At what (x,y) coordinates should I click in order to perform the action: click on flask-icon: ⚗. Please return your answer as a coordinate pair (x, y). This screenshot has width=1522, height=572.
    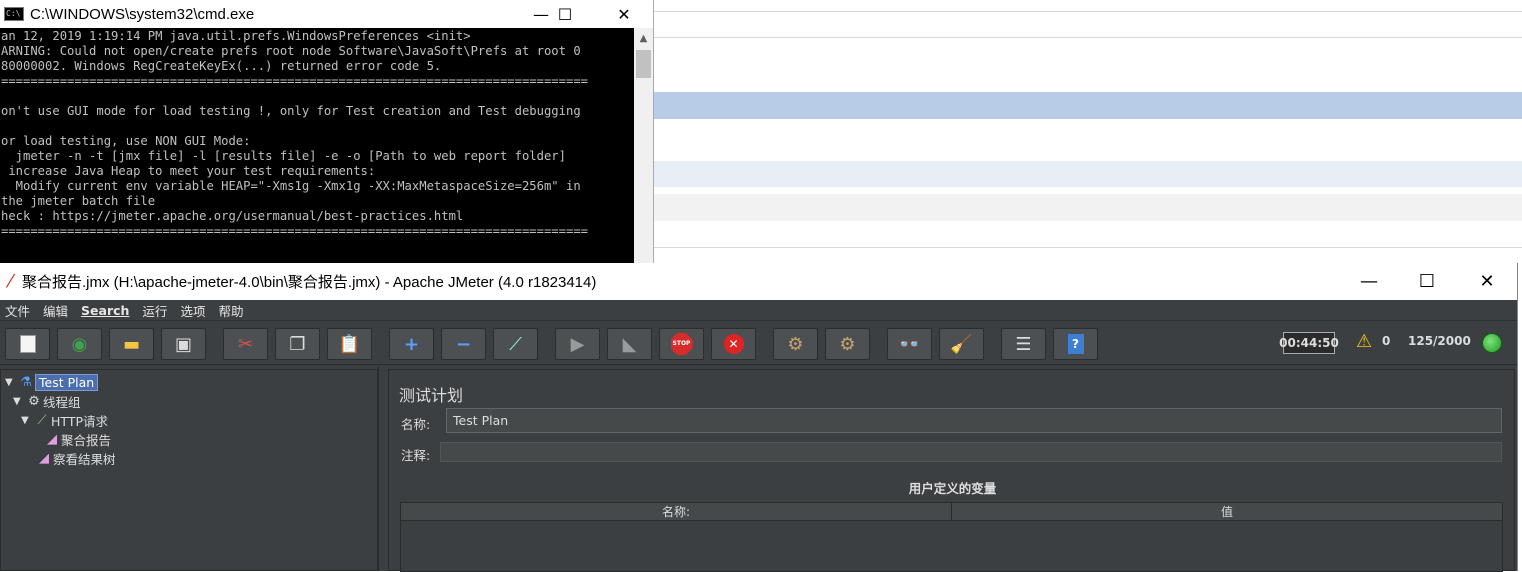
    Looking at the image, I should click on (26, 382).